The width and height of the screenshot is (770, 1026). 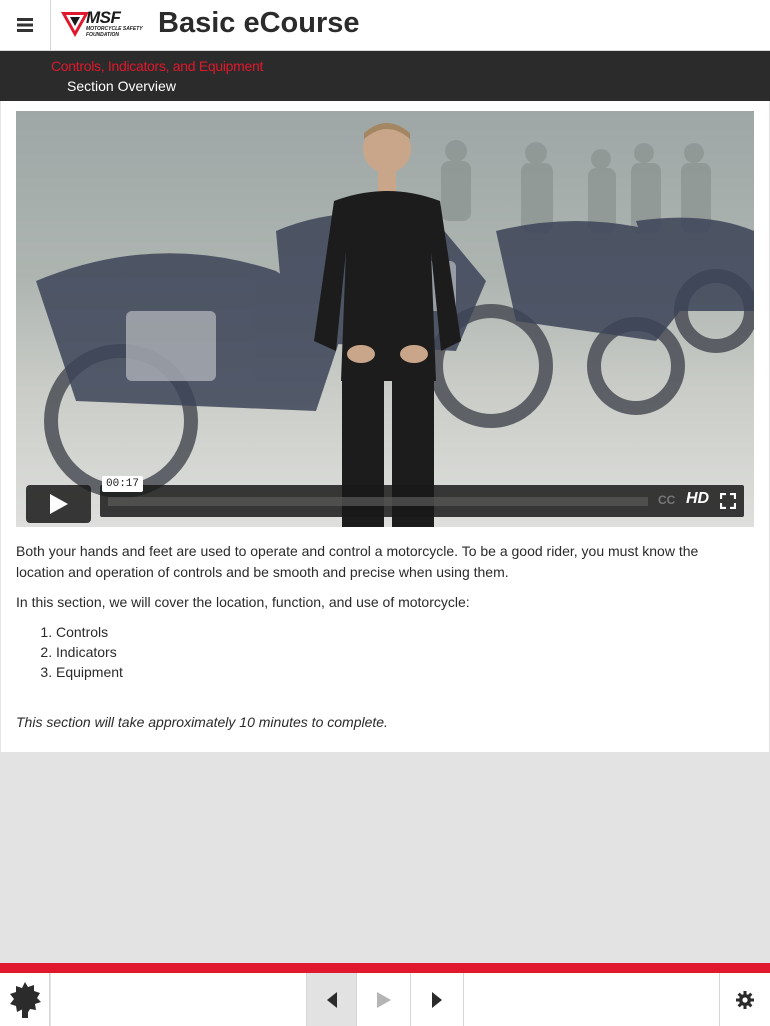 What do you see at coordinates (103, 17) in the screenshot?
I see `logo-text: MSF` at bounding box center [103, 17].